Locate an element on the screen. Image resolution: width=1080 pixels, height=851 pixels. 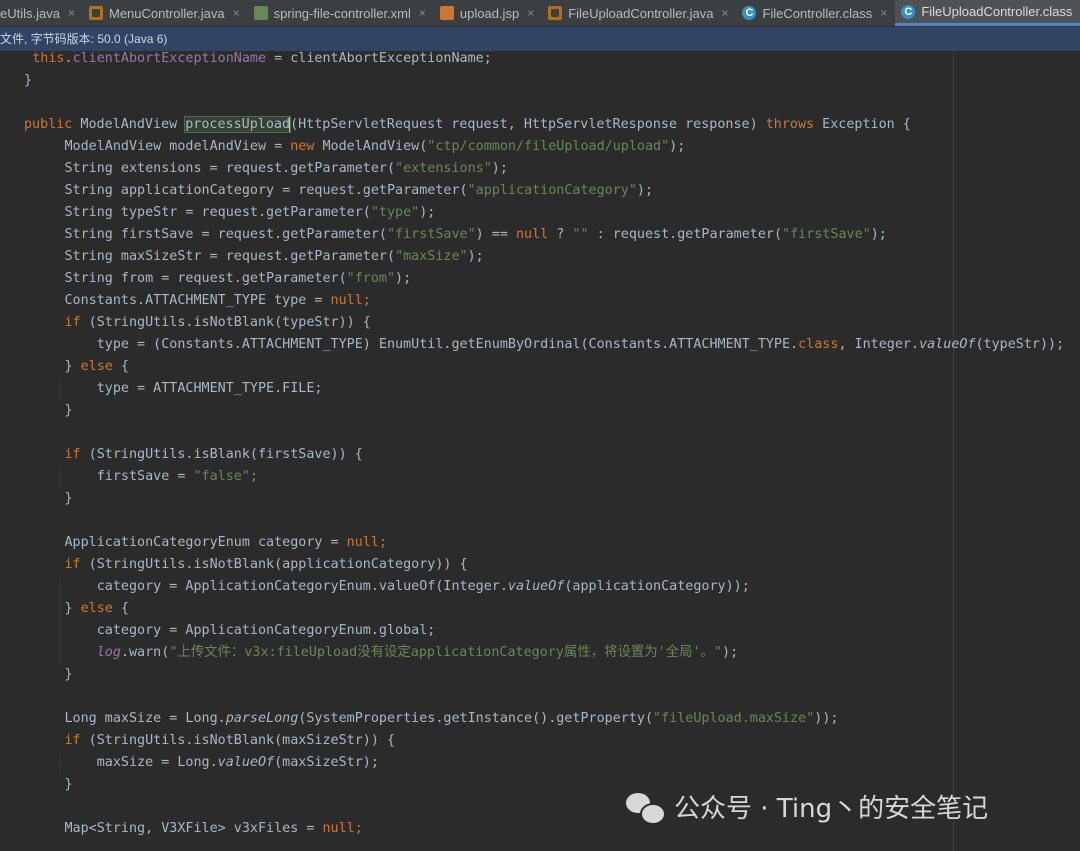
code-line: maxSize = Long.valueOf(maxSizeStr); is located at coordinates (189, 762).